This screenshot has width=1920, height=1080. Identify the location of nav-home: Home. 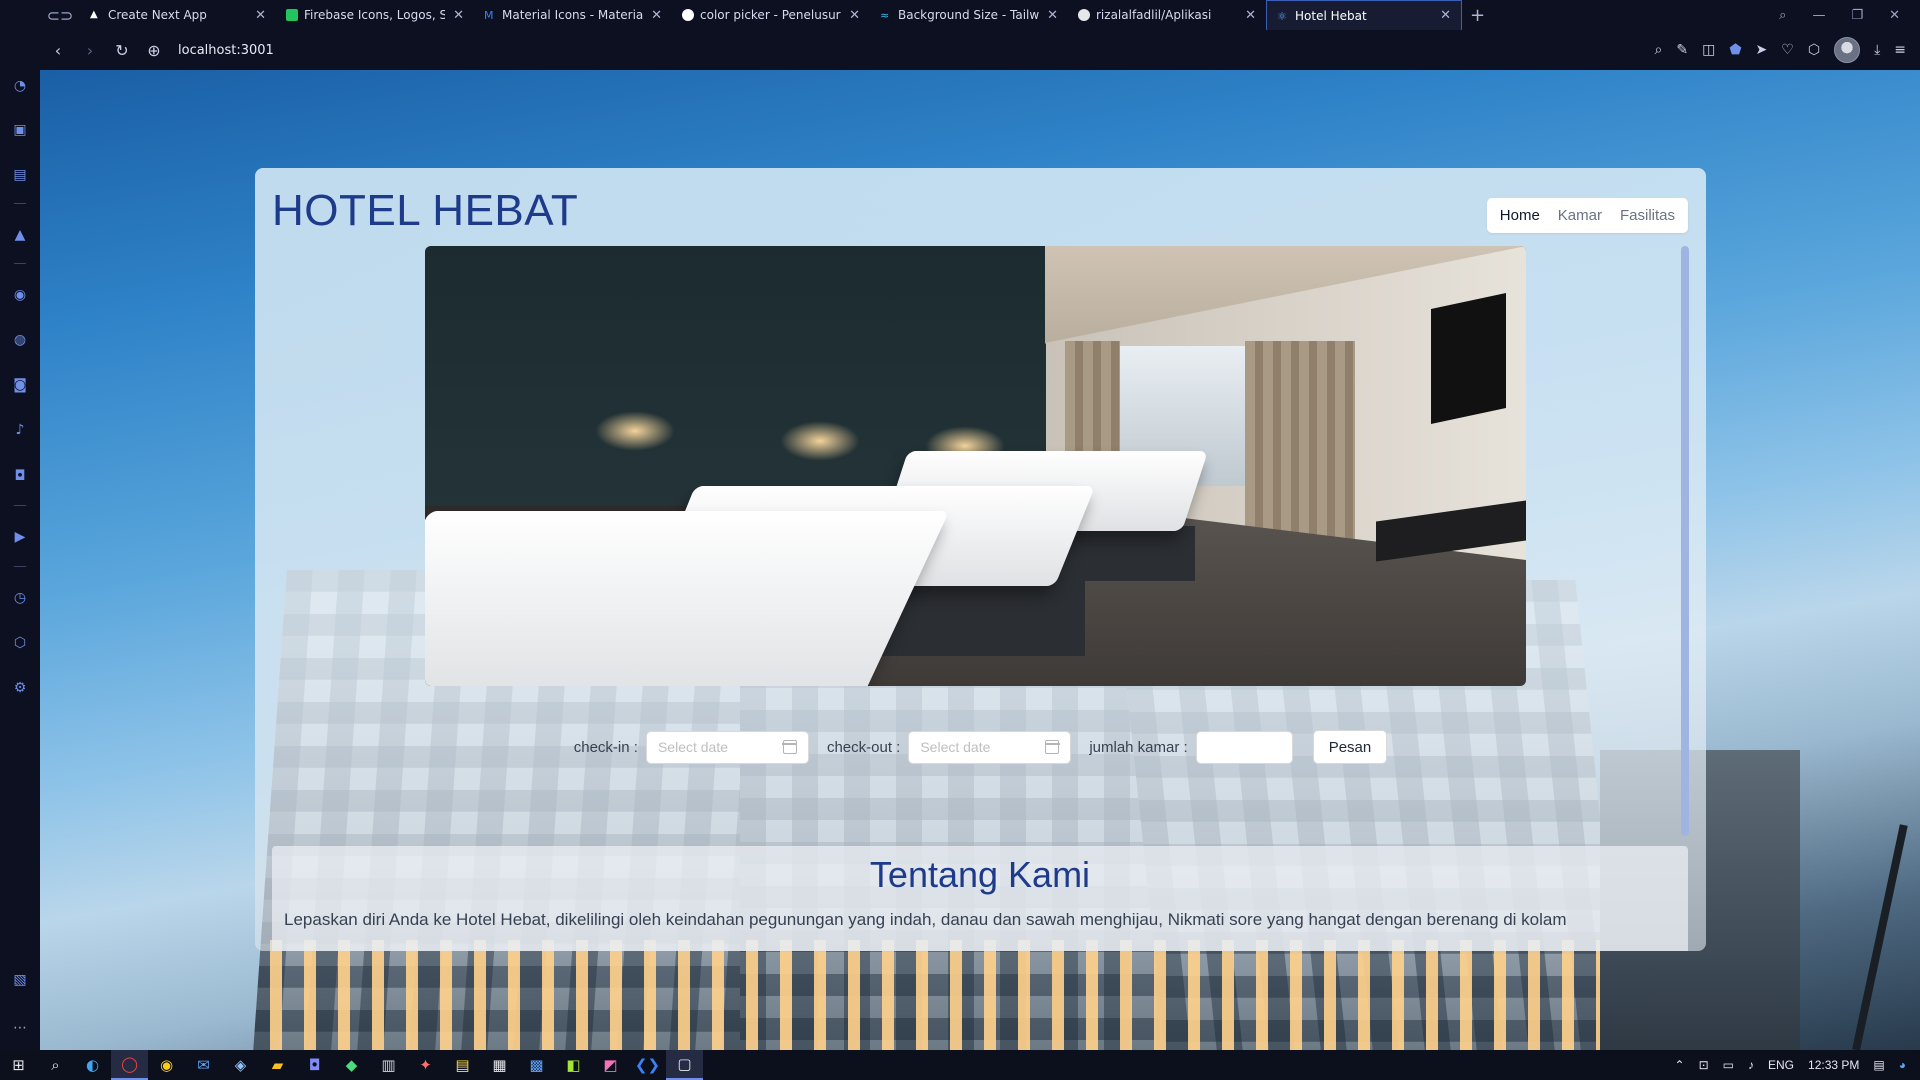
(1520, 215).